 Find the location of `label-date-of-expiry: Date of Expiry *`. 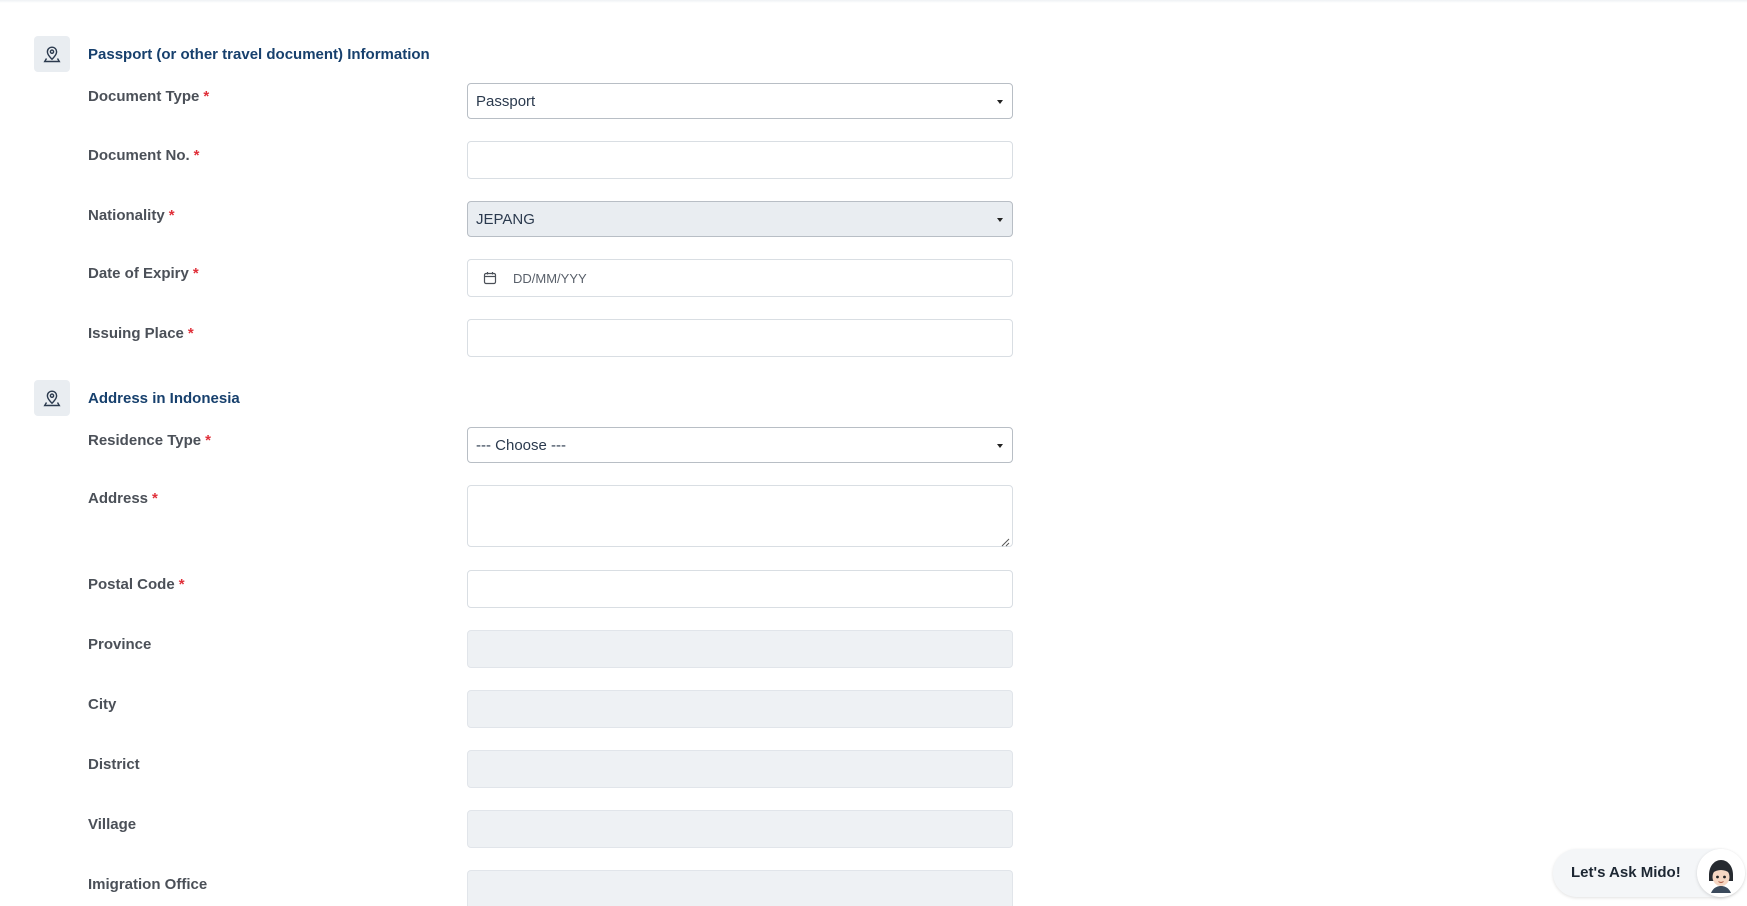

label-date-of-expiry: Date of Expiry * is located at coordinates (143, 273).